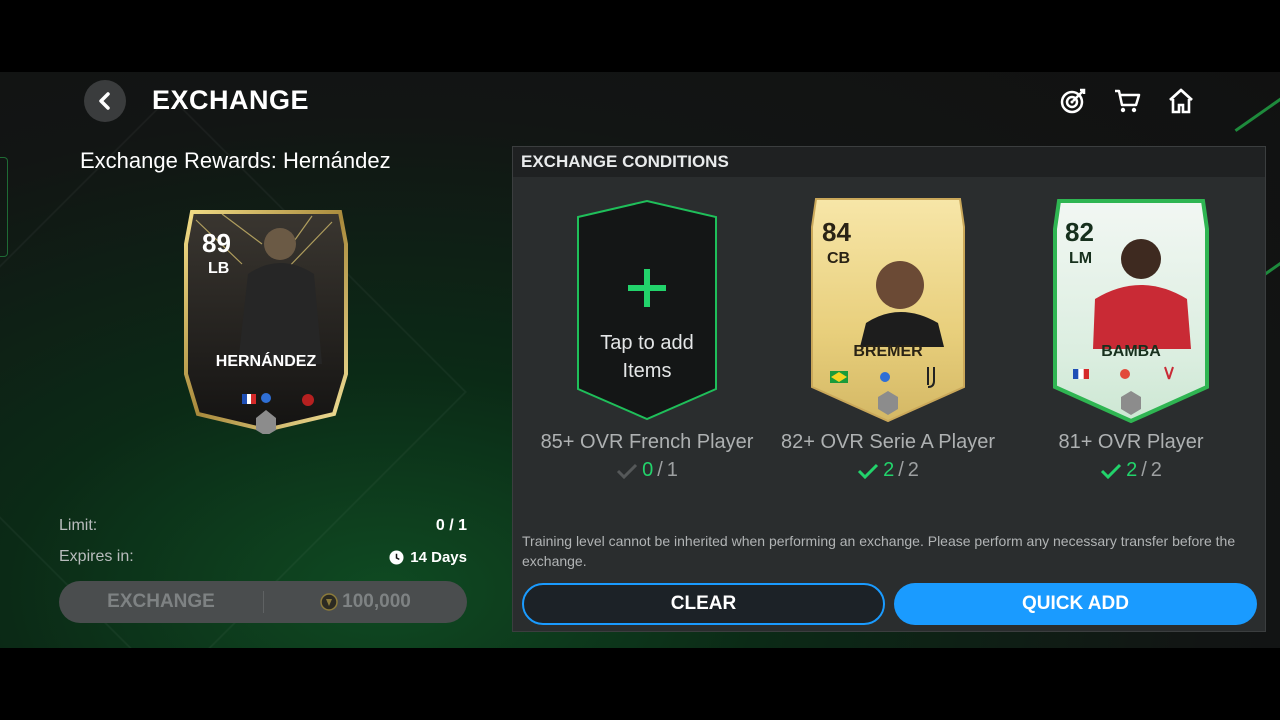 Image resolution: width=1280 pixels, height=720 pixels. What do you see at coordinates (219, 268) in the screenshot?
I see `reward-card-position: LB` at bounding box center [219, 268].